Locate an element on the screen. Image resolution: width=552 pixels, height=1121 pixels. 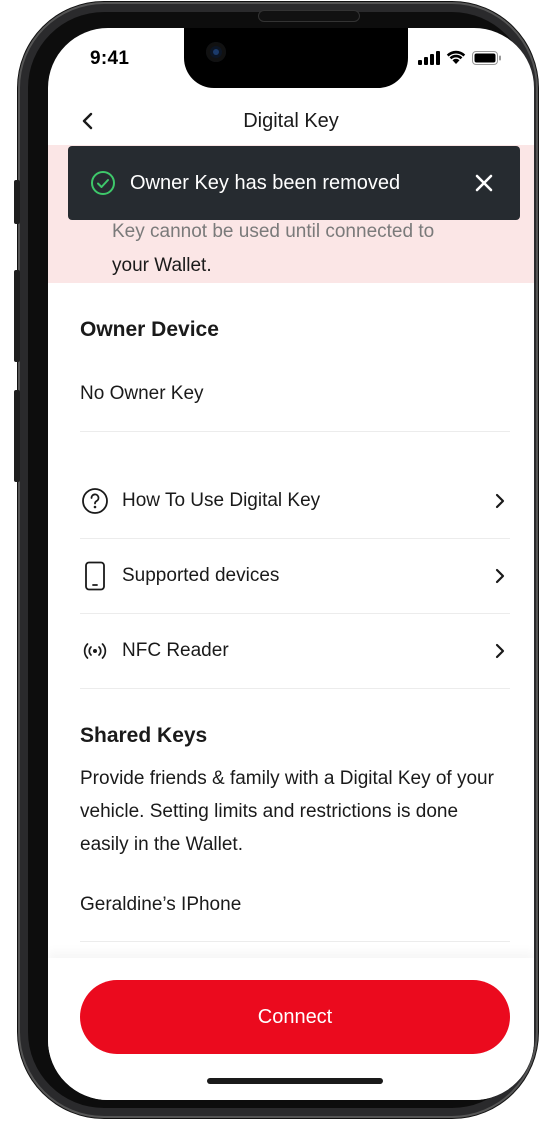
help-circle-icon is located at coordinates (95, 501).